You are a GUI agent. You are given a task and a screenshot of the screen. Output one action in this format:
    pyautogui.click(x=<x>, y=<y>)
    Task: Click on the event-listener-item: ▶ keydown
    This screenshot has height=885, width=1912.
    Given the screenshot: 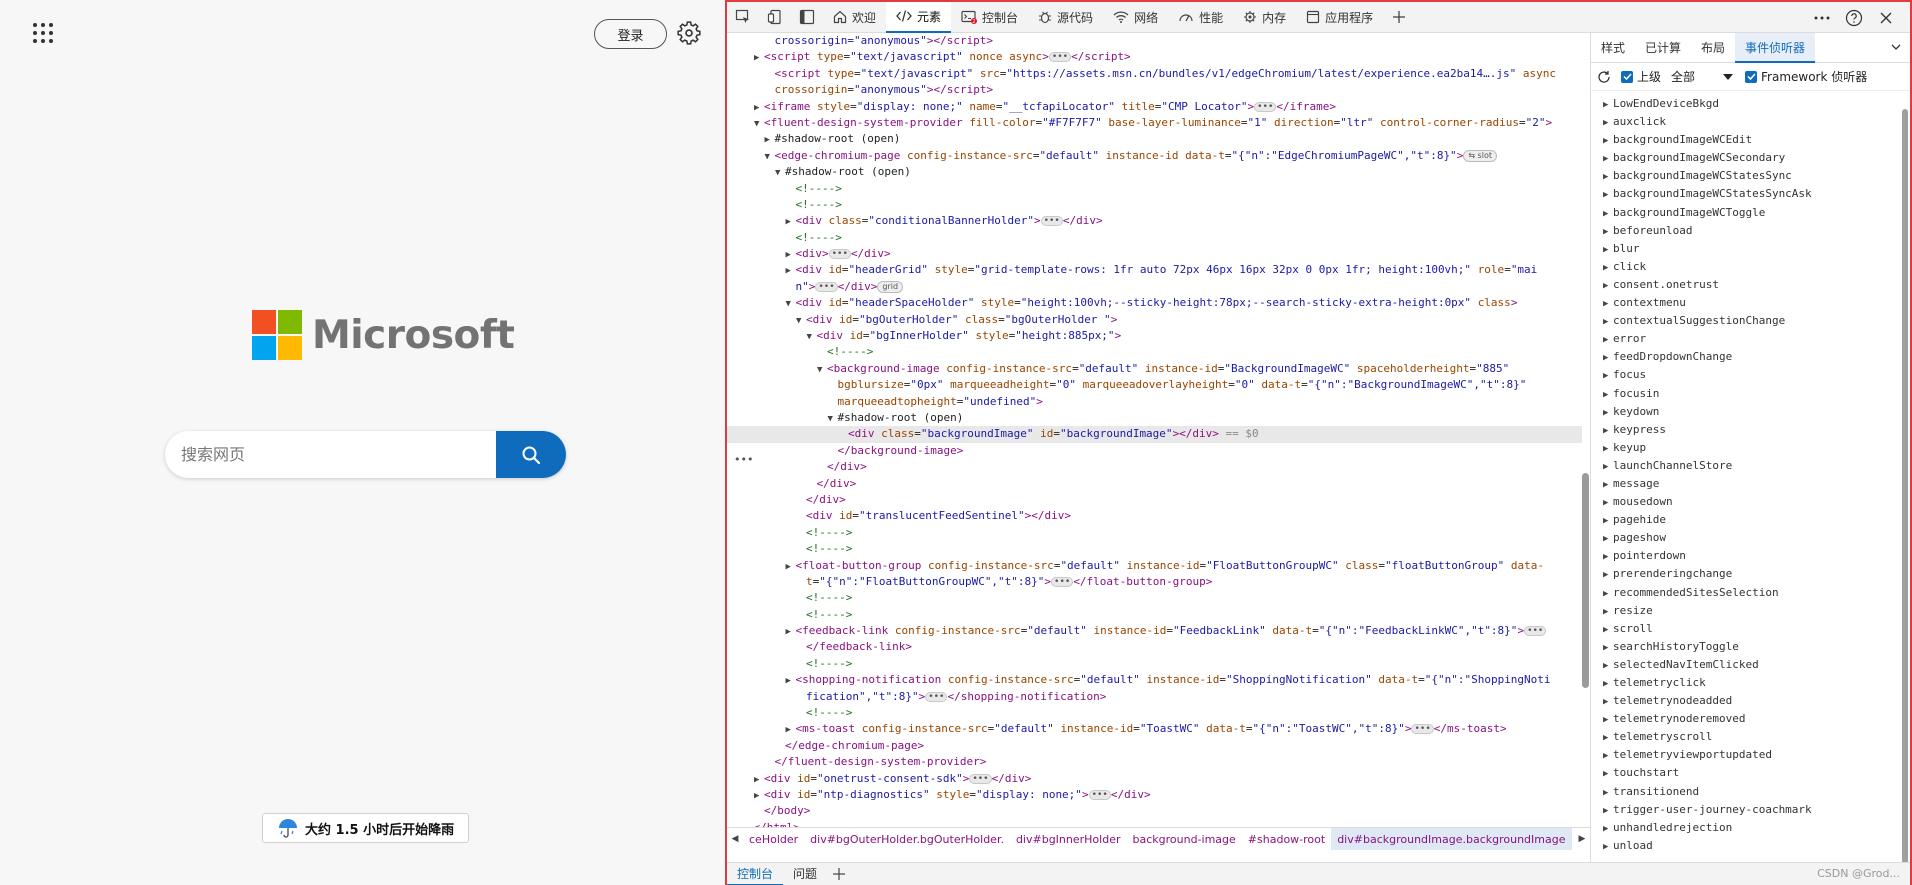 What is the action you would take?
    pyautogui.click(x=1751, y=412)
    